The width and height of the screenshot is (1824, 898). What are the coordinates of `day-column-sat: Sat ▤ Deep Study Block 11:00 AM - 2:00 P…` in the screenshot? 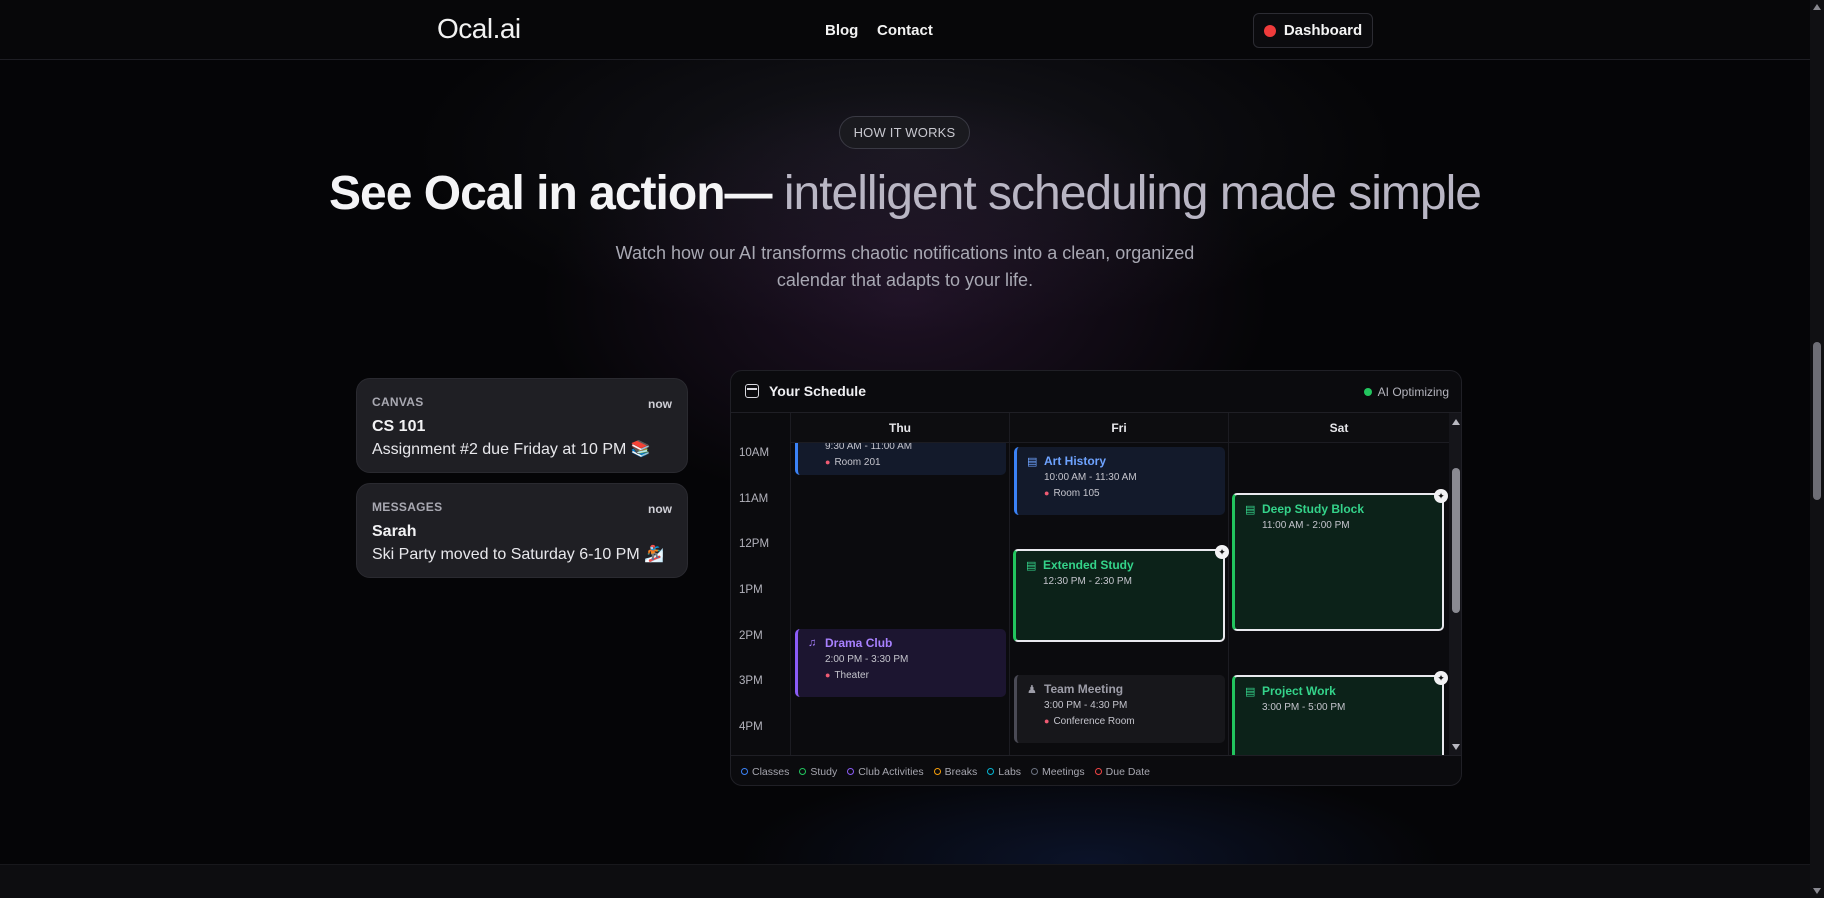 It's located at (1339, 584).